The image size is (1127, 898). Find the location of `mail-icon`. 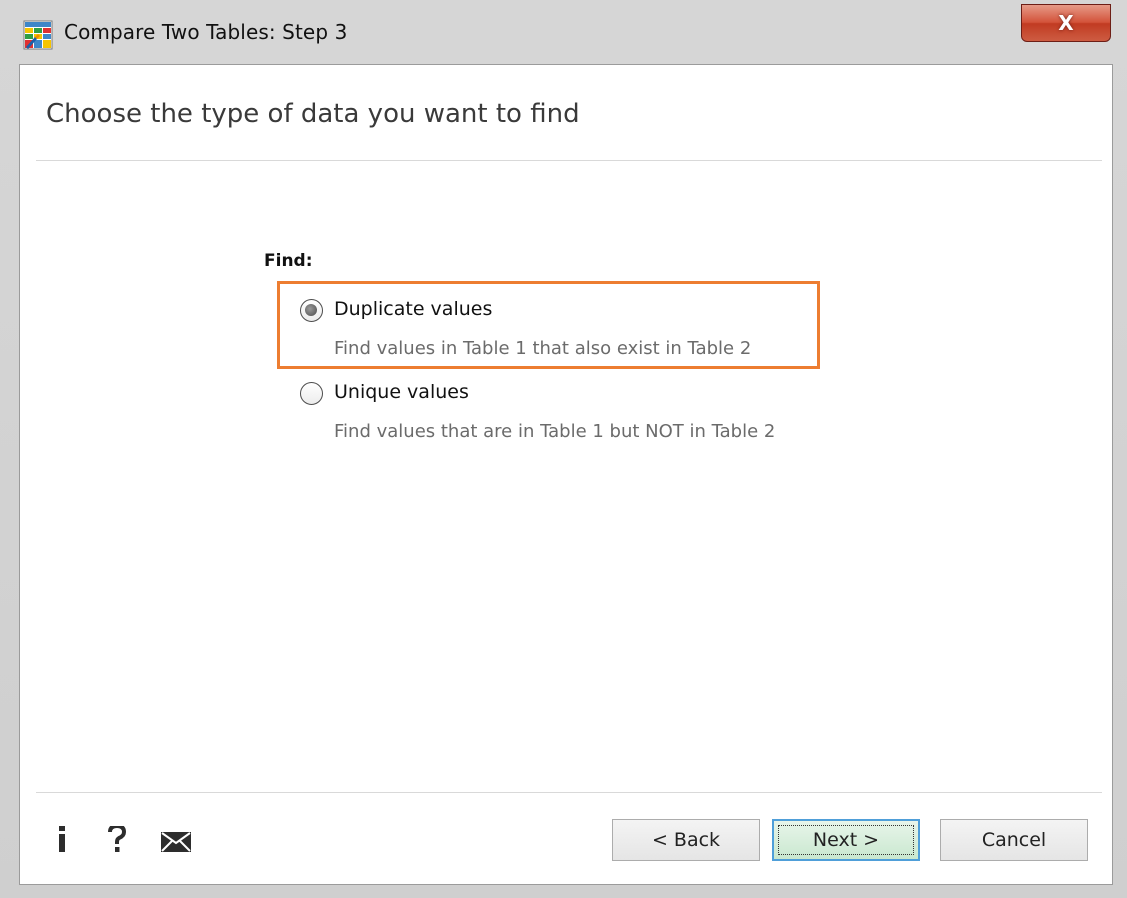

mail-icon is located at coordinates (176, 842).